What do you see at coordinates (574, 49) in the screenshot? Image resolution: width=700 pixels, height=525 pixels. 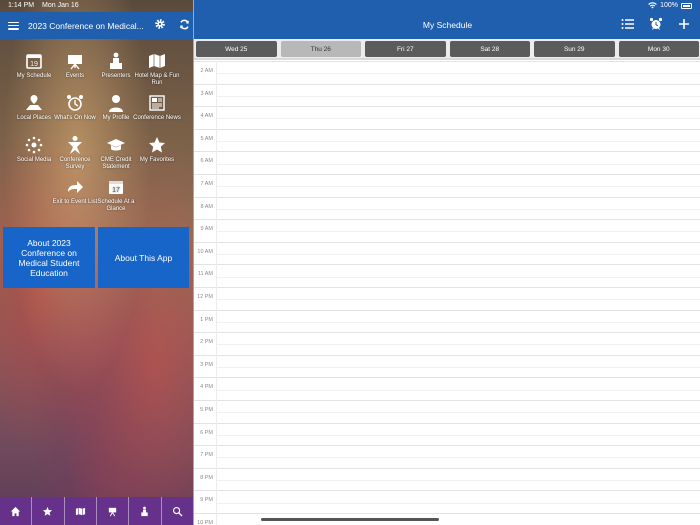 I see `day-tab-sun: Sun 29` at bounding box center [574, 49].